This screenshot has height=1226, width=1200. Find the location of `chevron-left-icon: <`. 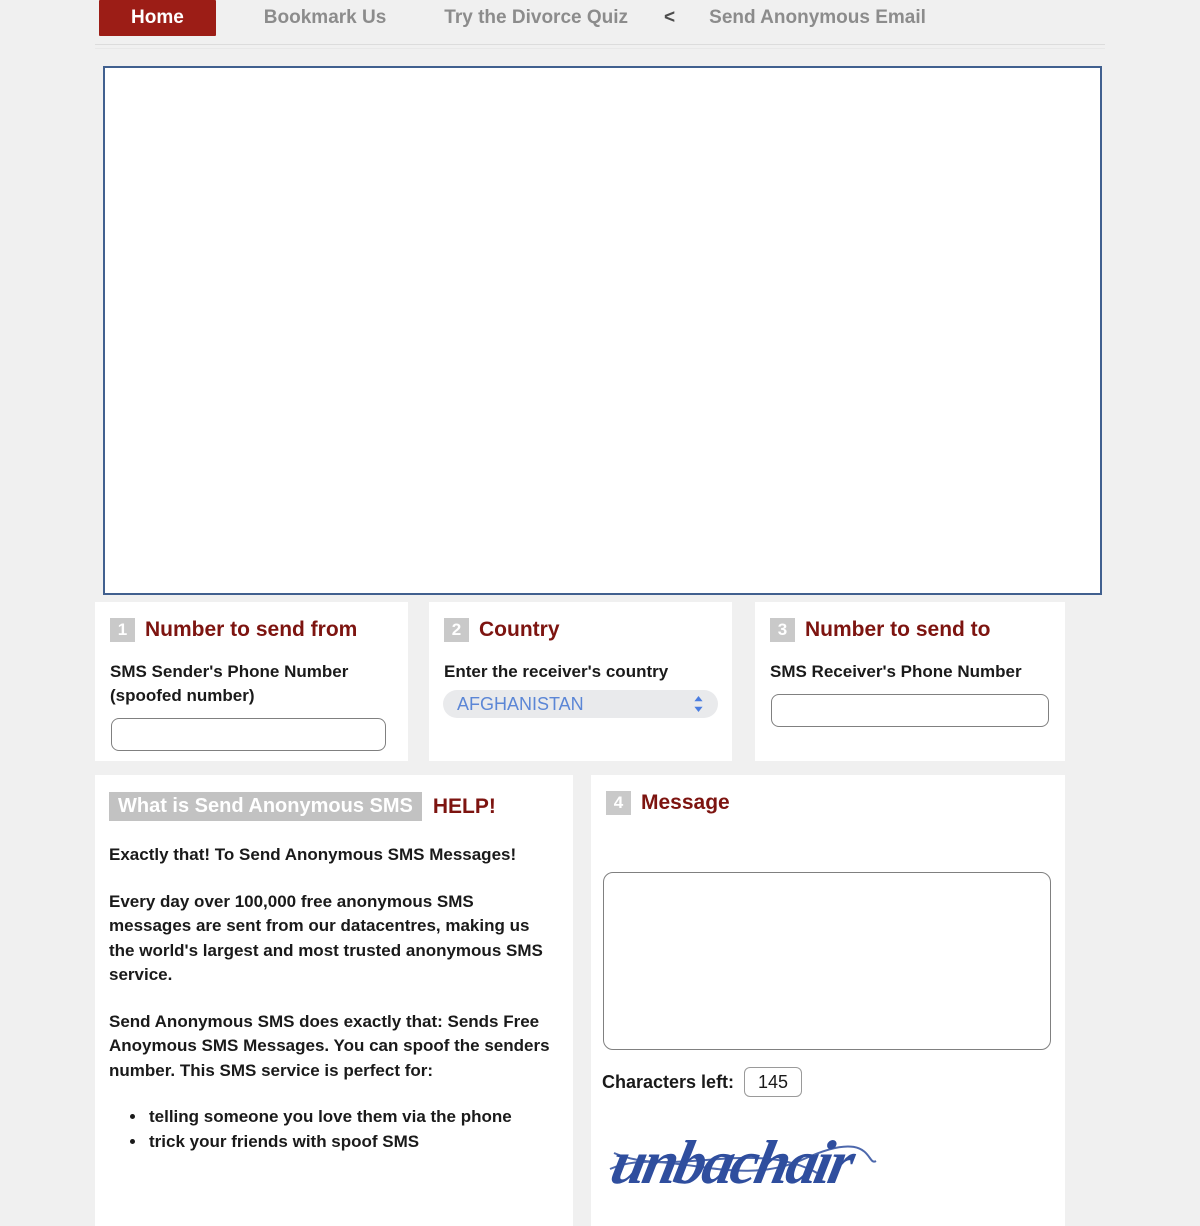

chevron-left-icon: < is located at coordinates (670, 17).